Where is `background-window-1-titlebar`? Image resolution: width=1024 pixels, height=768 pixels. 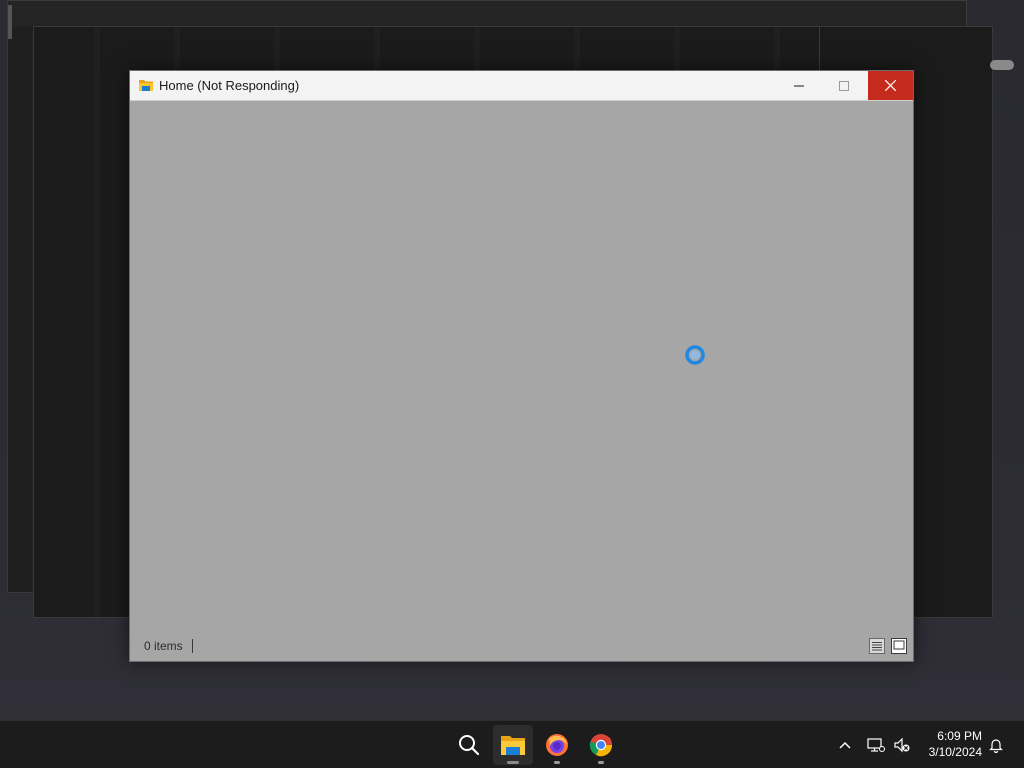
background-window-1-titlebar is located at coordinates (487, 14).